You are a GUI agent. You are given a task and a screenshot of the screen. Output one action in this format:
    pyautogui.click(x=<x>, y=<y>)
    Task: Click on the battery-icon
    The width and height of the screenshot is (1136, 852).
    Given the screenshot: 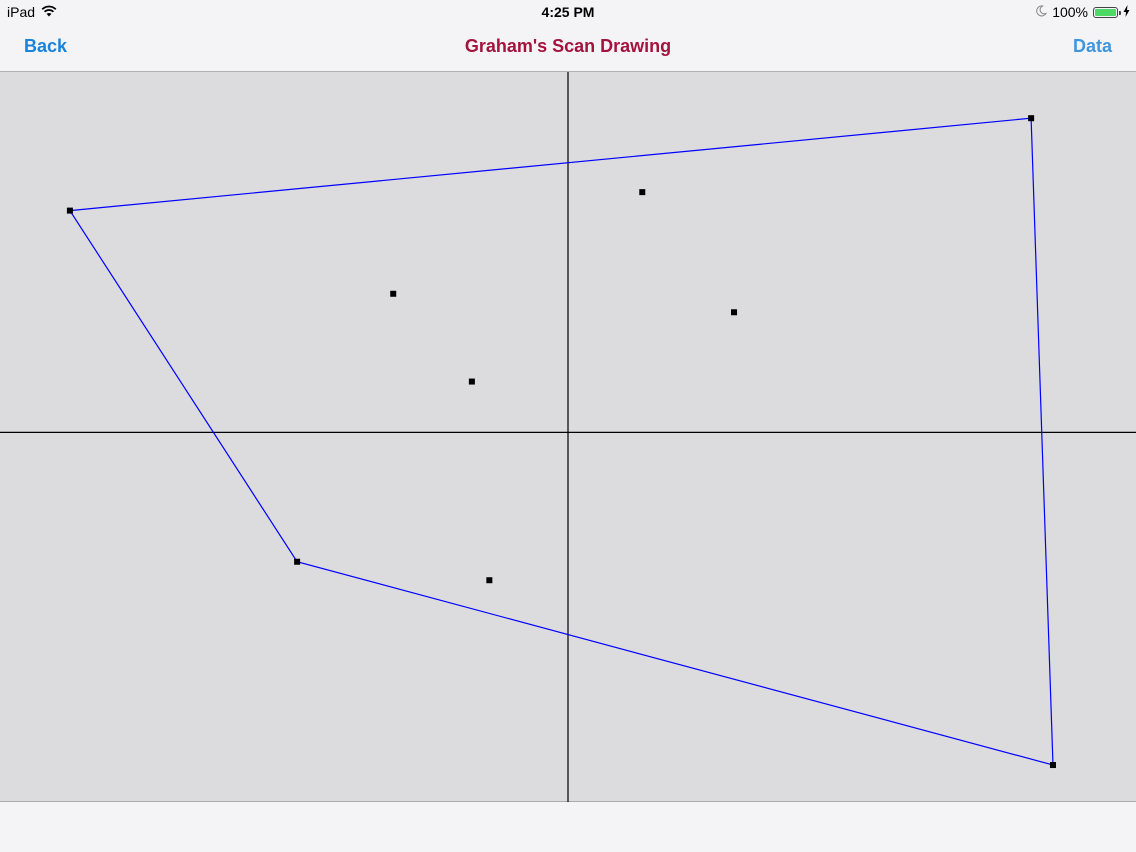 What is the action you would take?
    pyautogui.click(x=1107, y=12)
    